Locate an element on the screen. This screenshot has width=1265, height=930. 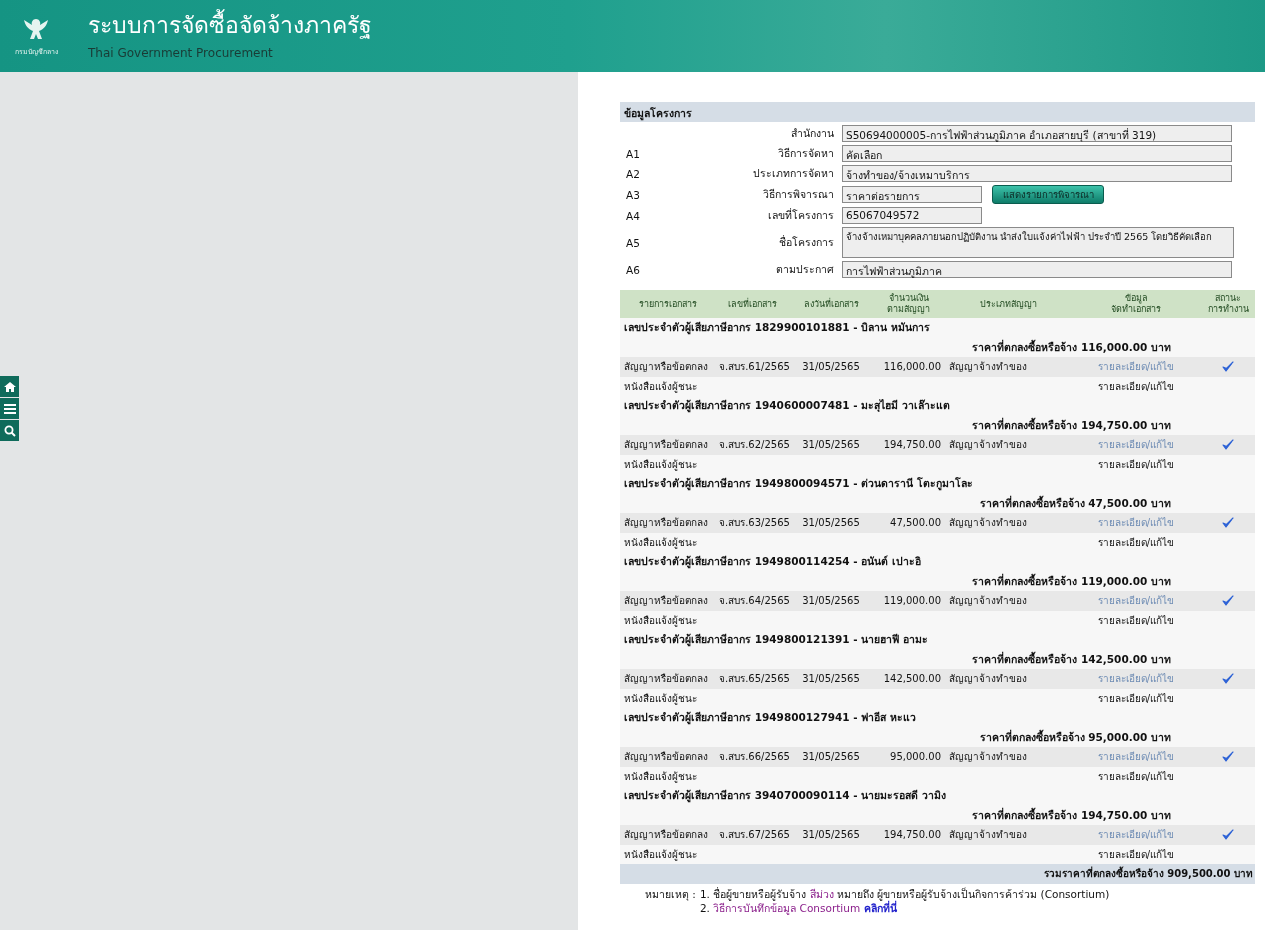
field-code: A3 is located at coordinates (633, 194).